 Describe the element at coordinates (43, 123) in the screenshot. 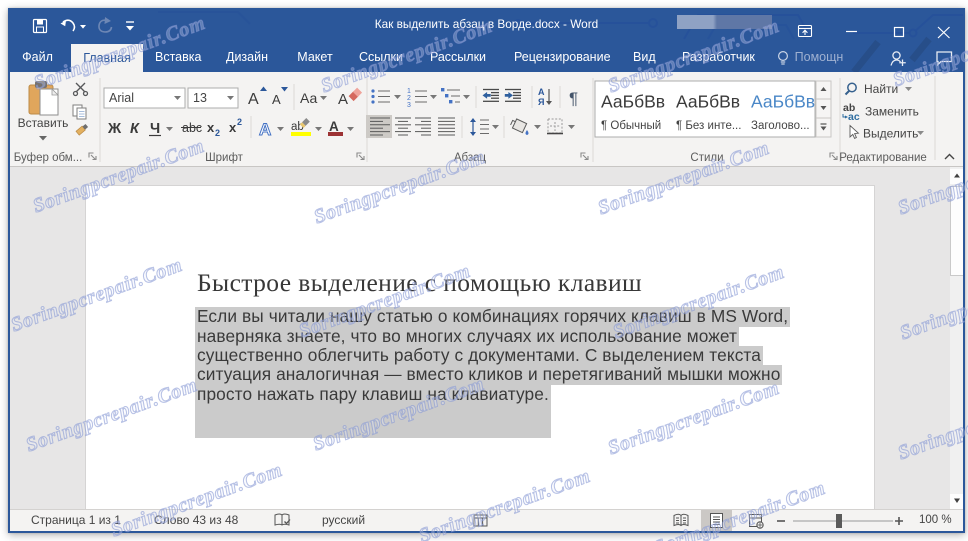

I see `svg-text: Вставить` at that location.